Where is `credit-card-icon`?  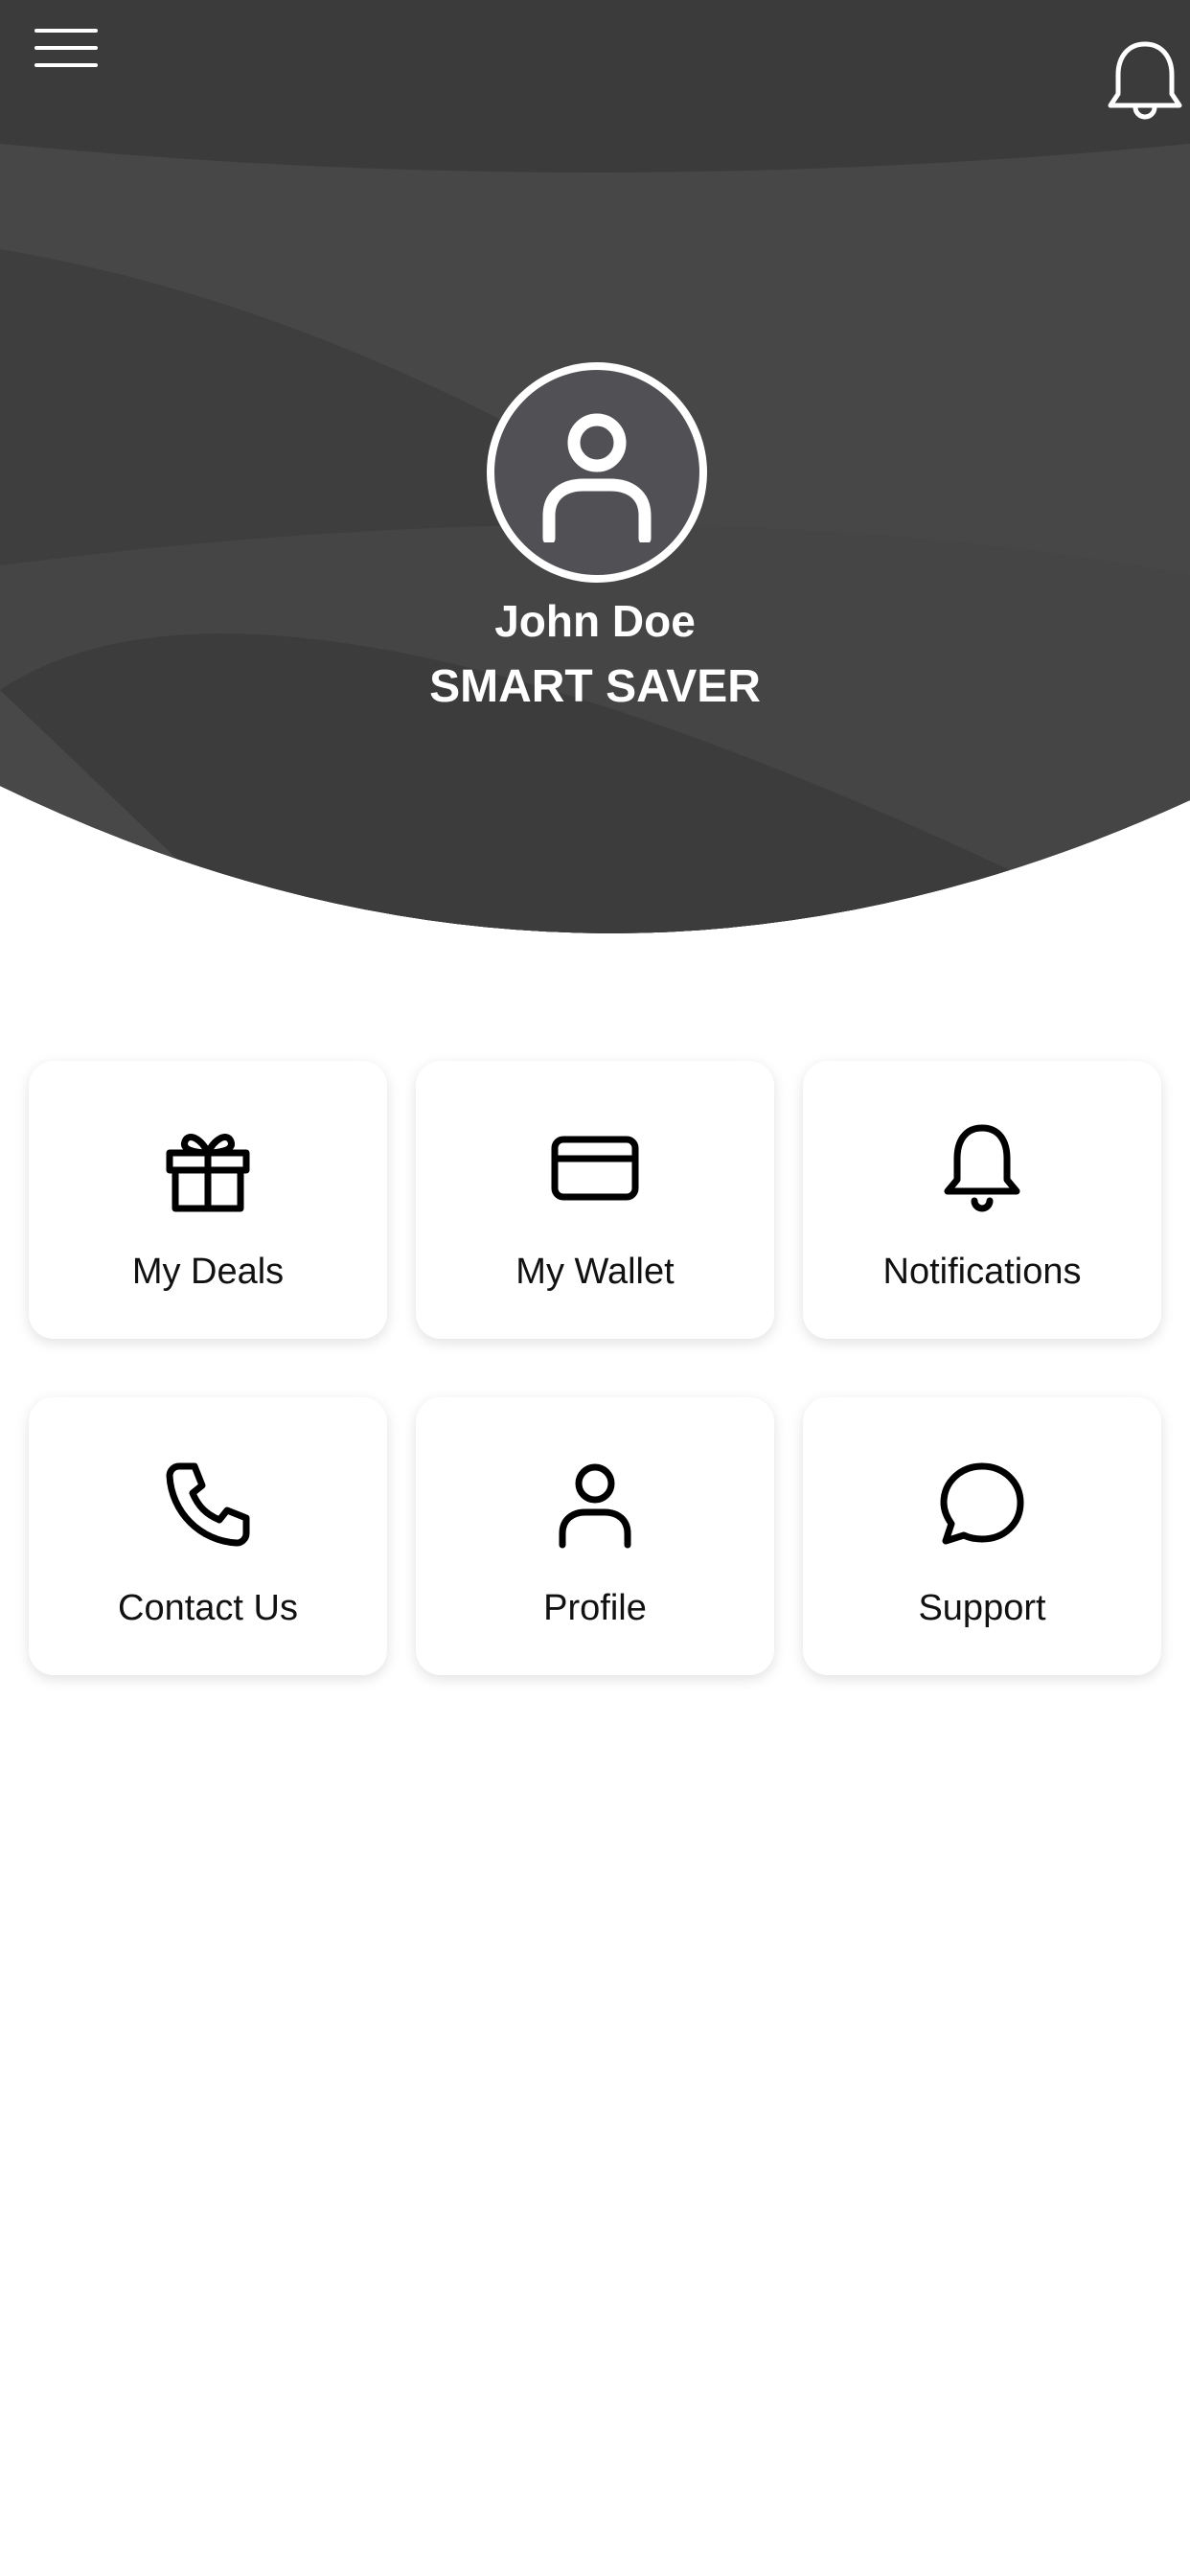
credit-card-icon is located at coordinates (595, 1168).